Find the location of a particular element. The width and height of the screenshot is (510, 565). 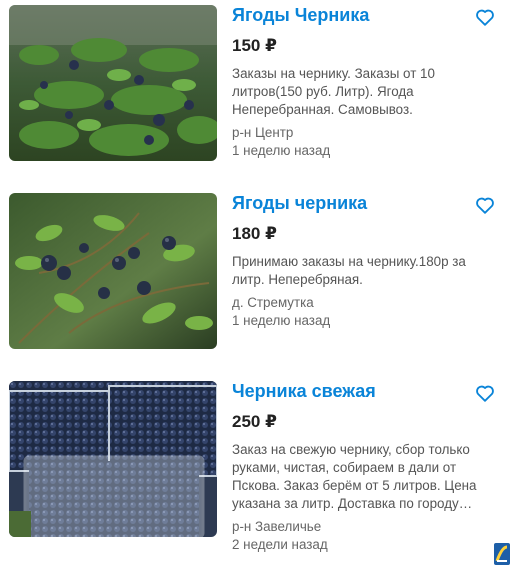

listing-price: 180 ₽ is located at coordinates (254, 233).